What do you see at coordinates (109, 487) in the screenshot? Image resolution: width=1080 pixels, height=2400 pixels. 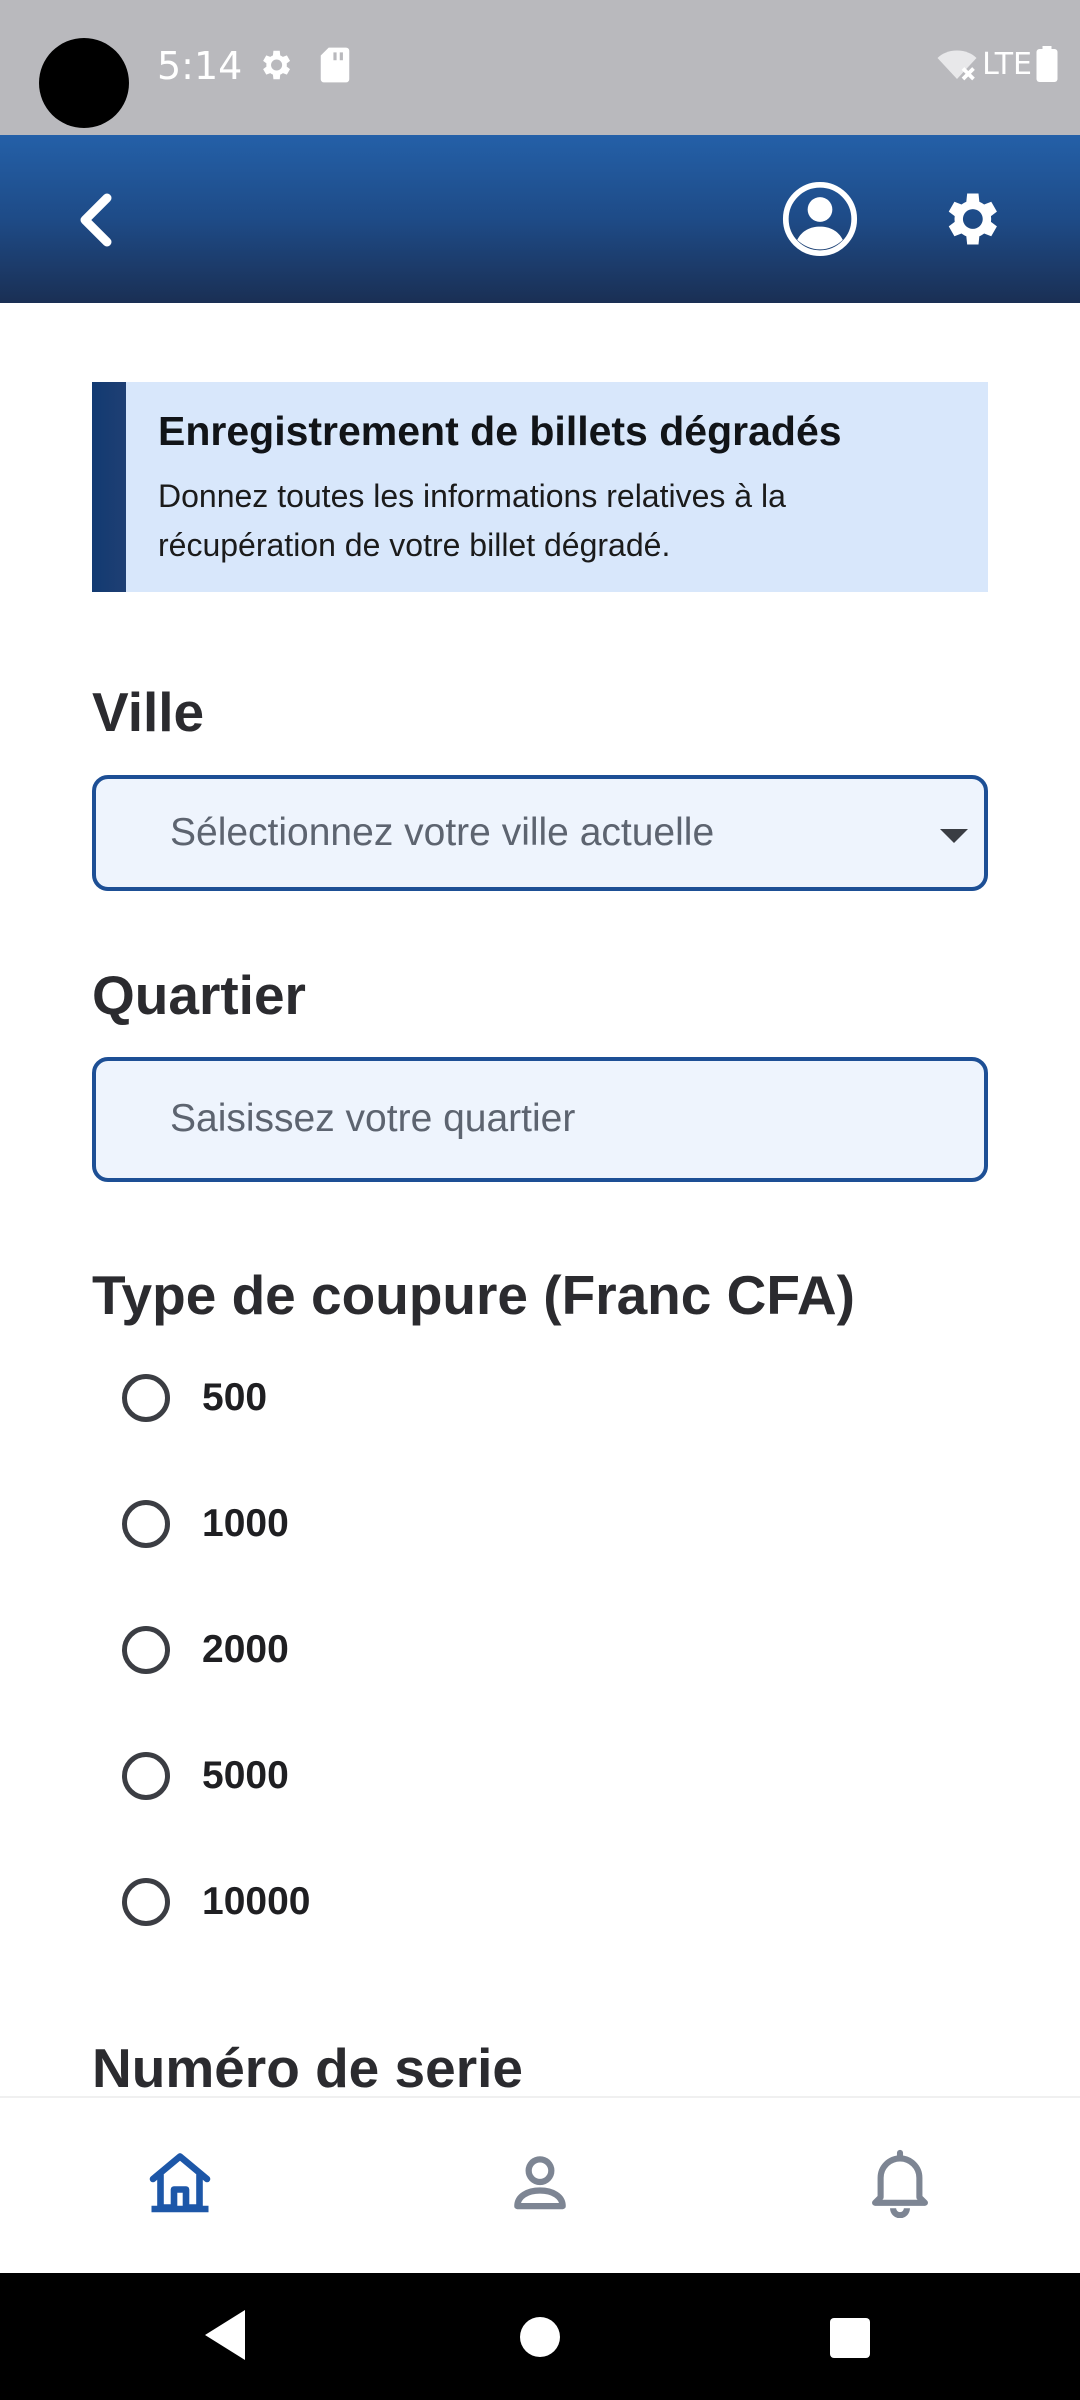 I see `banner-accent-bar` at bounding box center [109, 487].